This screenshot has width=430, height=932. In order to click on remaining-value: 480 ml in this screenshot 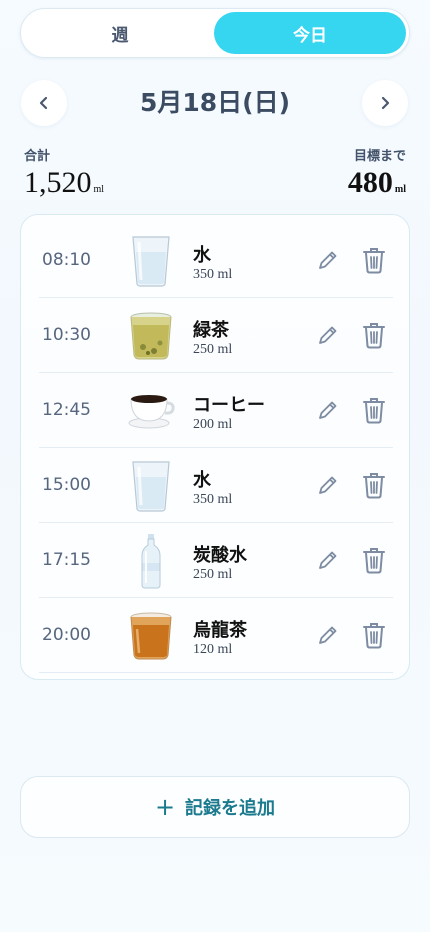, I will do `click(377, 183)`.